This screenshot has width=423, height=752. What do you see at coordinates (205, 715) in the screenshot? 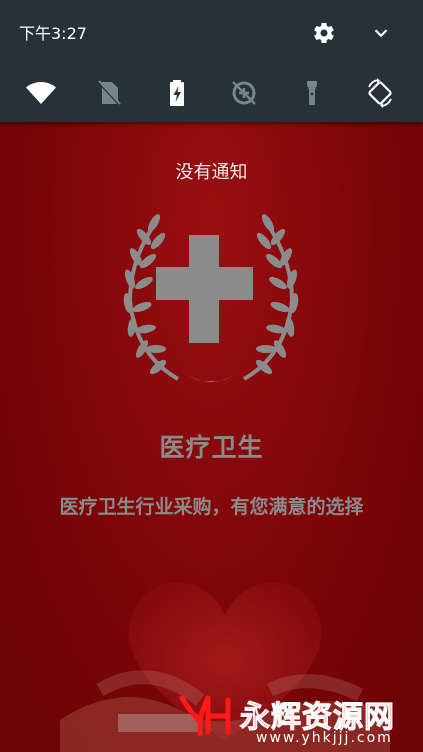
I see `watermark-logo-icon` at bounding box center [205, 715].